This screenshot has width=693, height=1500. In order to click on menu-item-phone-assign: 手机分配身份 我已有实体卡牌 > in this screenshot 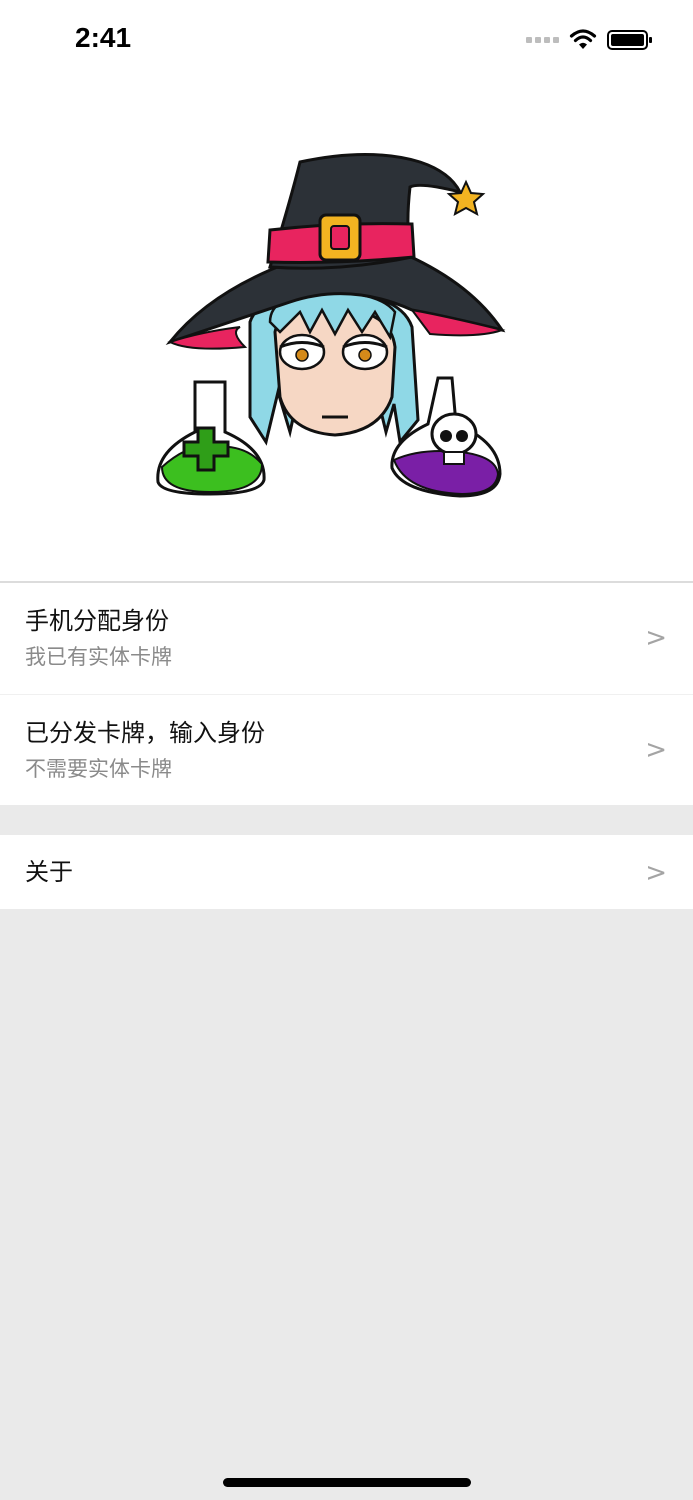, I will do `click(346, 638)`.